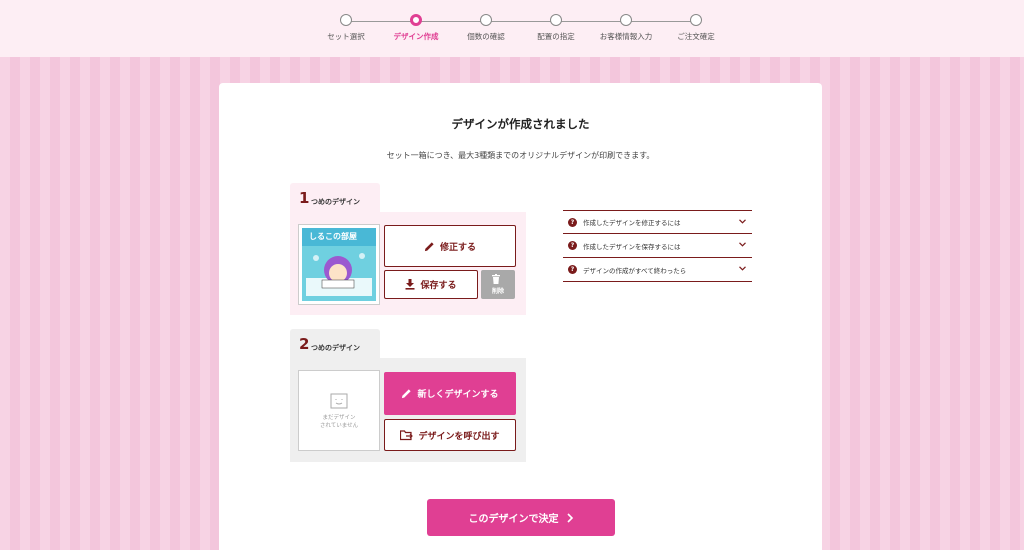 Image resolution: width=1024 pixels, height=550 pixels. What do you see at coordinates (458, 395) in the screenshot?
I see `new-design-label: 新しくデザインする` at bounding box center [458, 395].